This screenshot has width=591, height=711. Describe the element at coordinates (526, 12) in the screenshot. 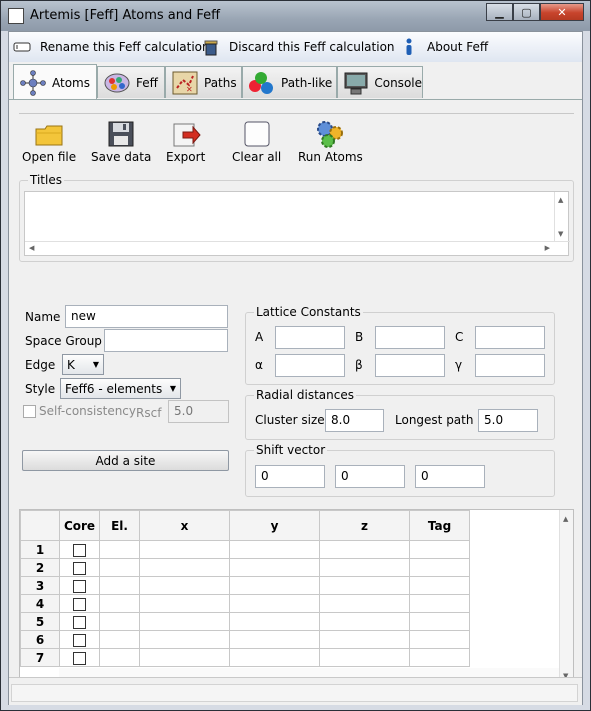

I see `maximize-button: ▢` at that location.